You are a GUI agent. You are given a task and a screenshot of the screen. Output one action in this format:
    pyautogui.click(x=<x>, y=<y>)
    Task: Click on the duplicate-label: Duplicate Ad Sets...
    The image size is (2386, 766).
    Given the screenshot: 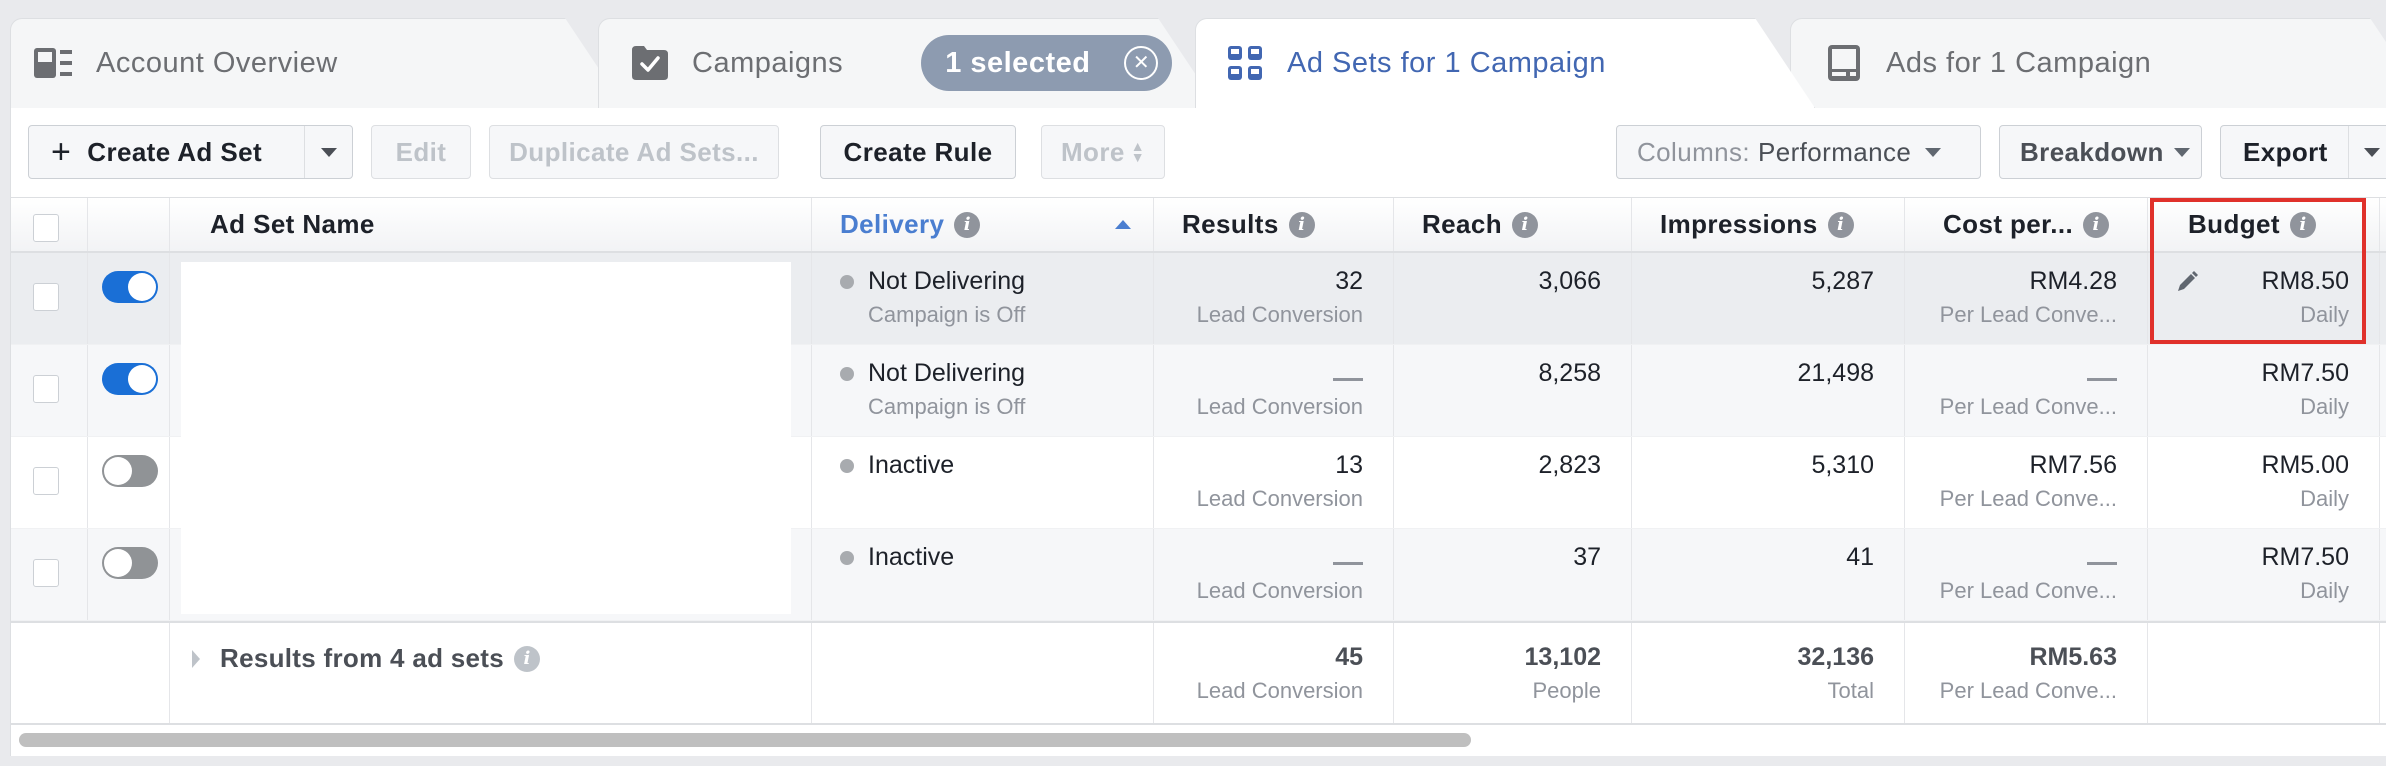 What is the action you would take?
    pyautogui.click(x=634, y=151)
    